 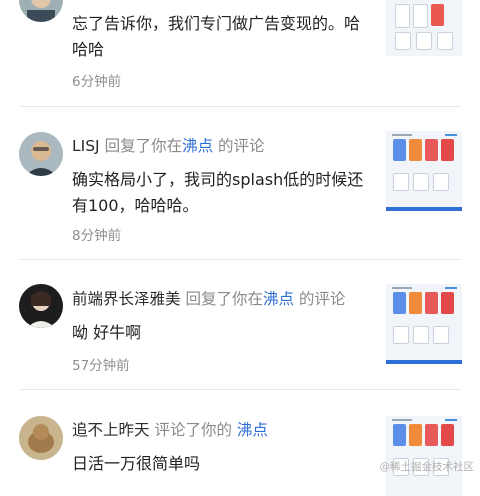 I want to click on notification-content: 日活一万很简单吗, so click(x=136, y=463).